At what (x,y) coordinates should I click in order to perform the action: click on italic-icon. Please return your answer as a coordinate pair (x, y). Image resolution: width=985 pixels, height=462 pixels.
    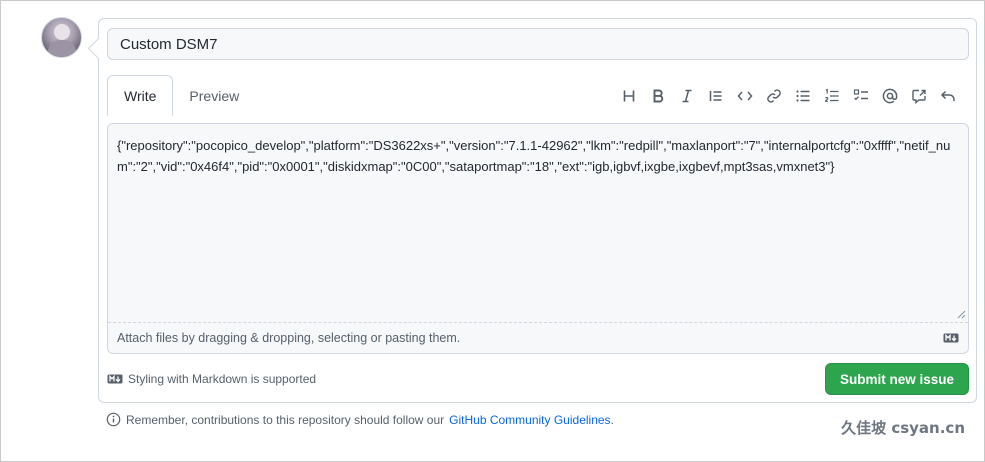
    Looking at the image, I should click on (686, 96).